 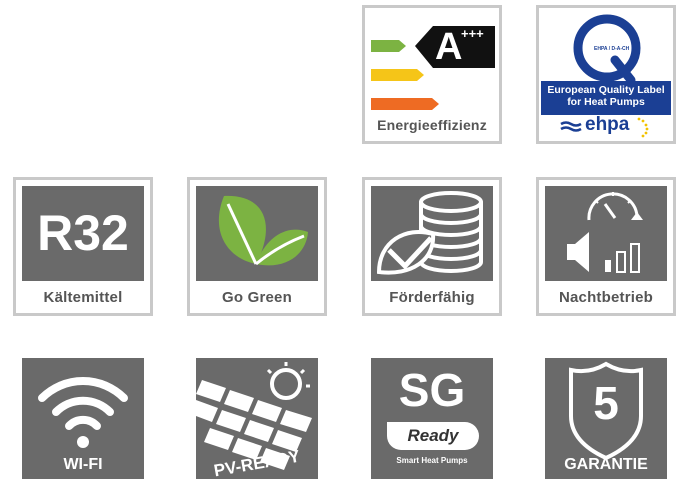 I want to click on ehpa-brand: ehpa, so click(x=607, y=124).